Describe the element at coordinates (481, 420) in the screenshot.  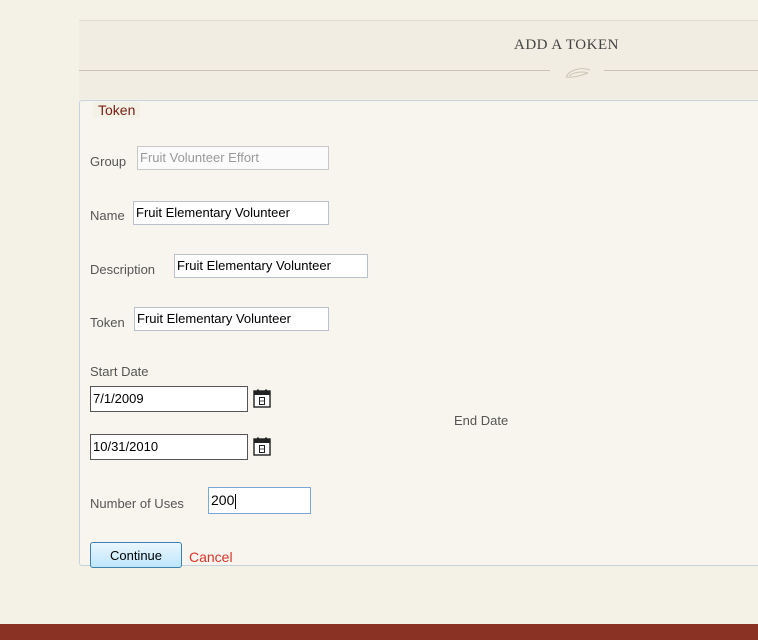
I see `end-date-label: End Date` at that location.